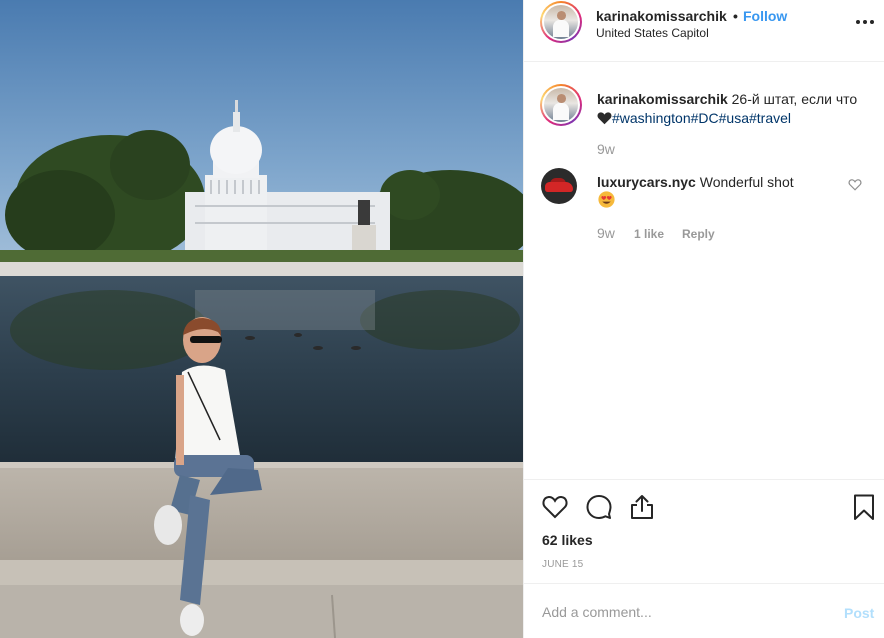 Image resolution: width=884 pixels, height=638 pixels. Describe the element at coordinates (646, 182) in the screenshot. I see `commenter-username: luxurycars.nyc` at that location.